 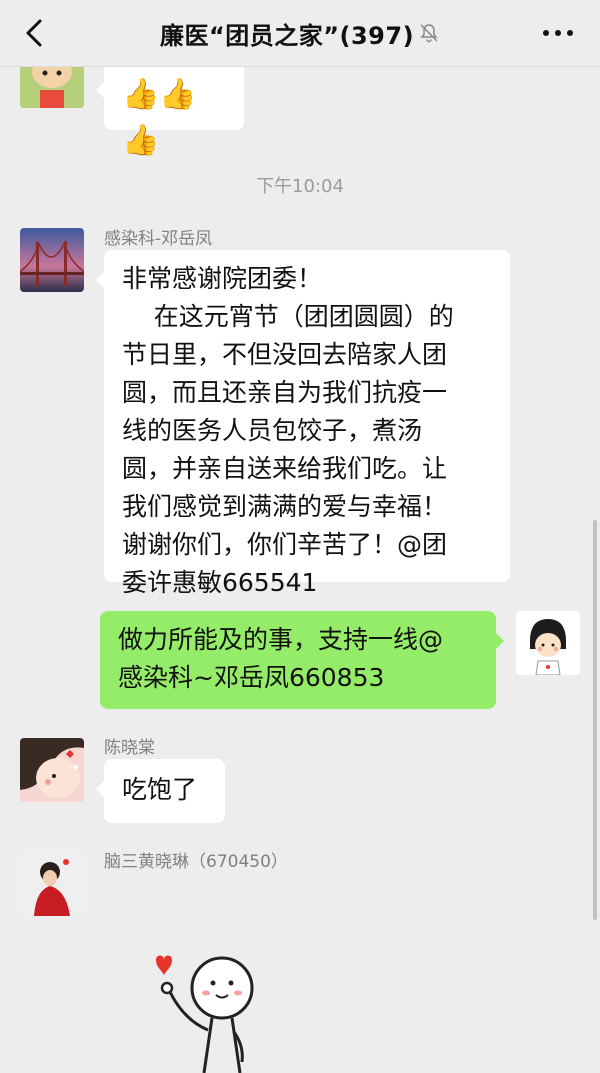 I want to click on message-line: 圆，并亲自送来给我们吃。让, so click(x=285, y=468).